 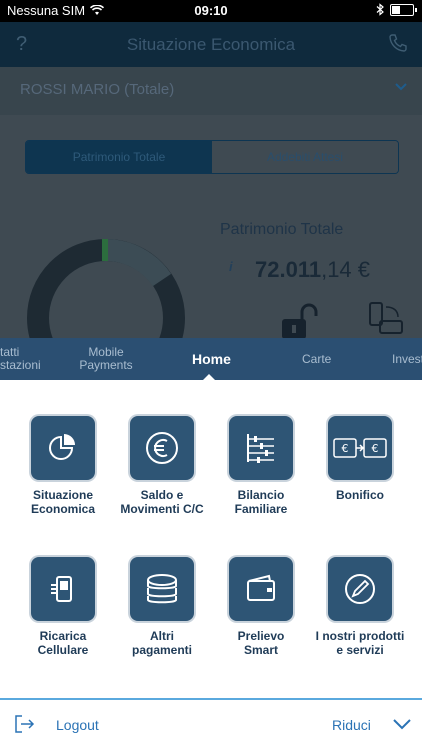 I want to click on status-bar: Nessuna SIM 09:10, so click(x=211, y=11).